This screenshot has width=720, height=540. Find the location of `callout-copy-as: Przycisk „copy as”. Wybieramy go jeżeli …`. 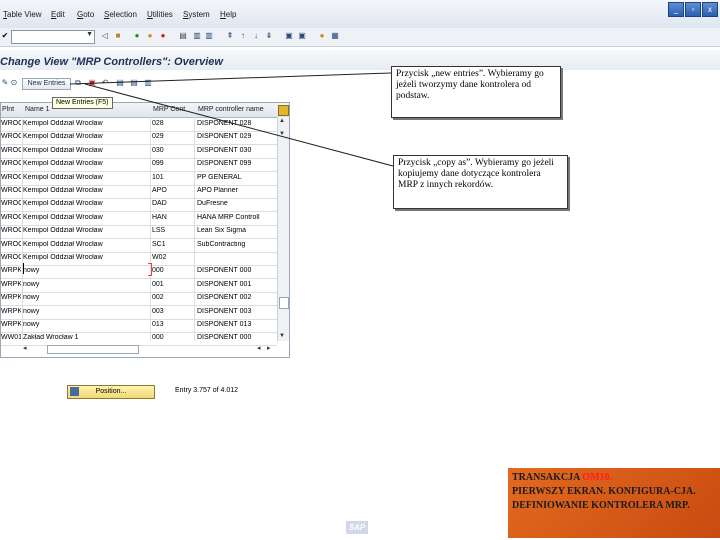

callout-copy-as: Przycisk „copy as”. Wybieramy go jeżeli … is located at coordinates (480, 182).